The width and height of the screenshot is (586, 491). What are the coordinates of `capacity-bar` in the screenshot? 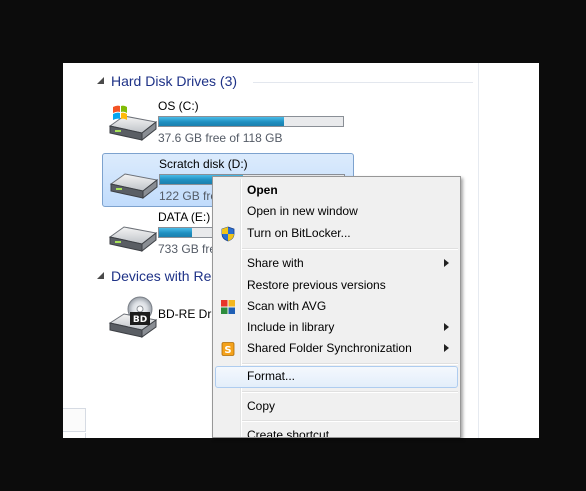 It's located at (251, 121).